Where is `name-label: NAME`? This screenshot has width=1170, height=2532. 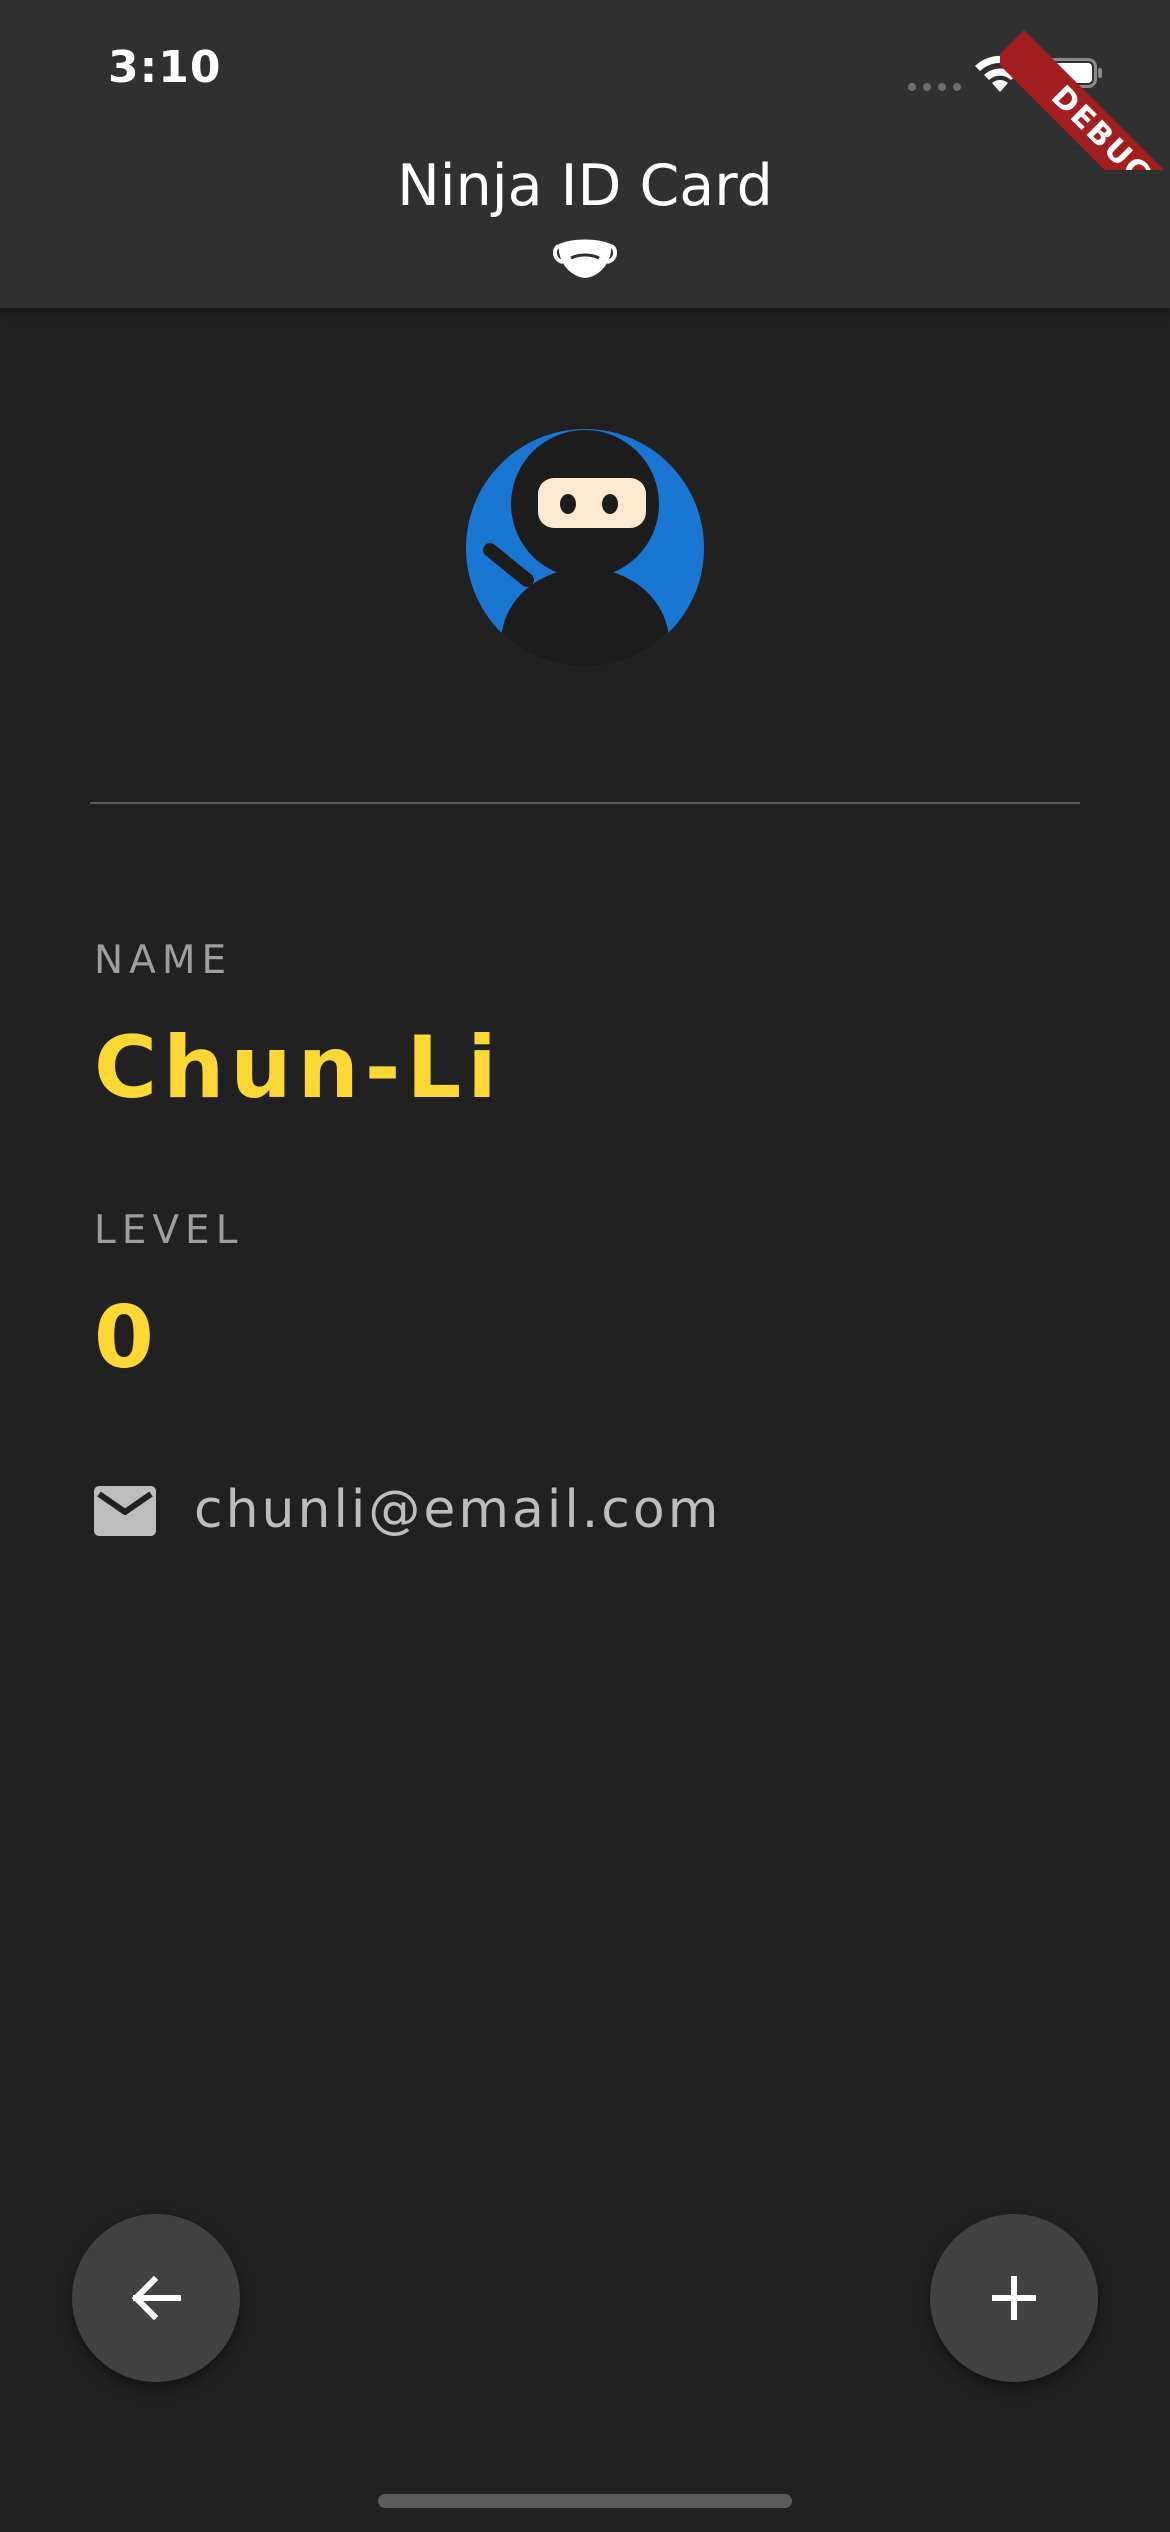
name-label: NAME is located at coordinates (163, 960).